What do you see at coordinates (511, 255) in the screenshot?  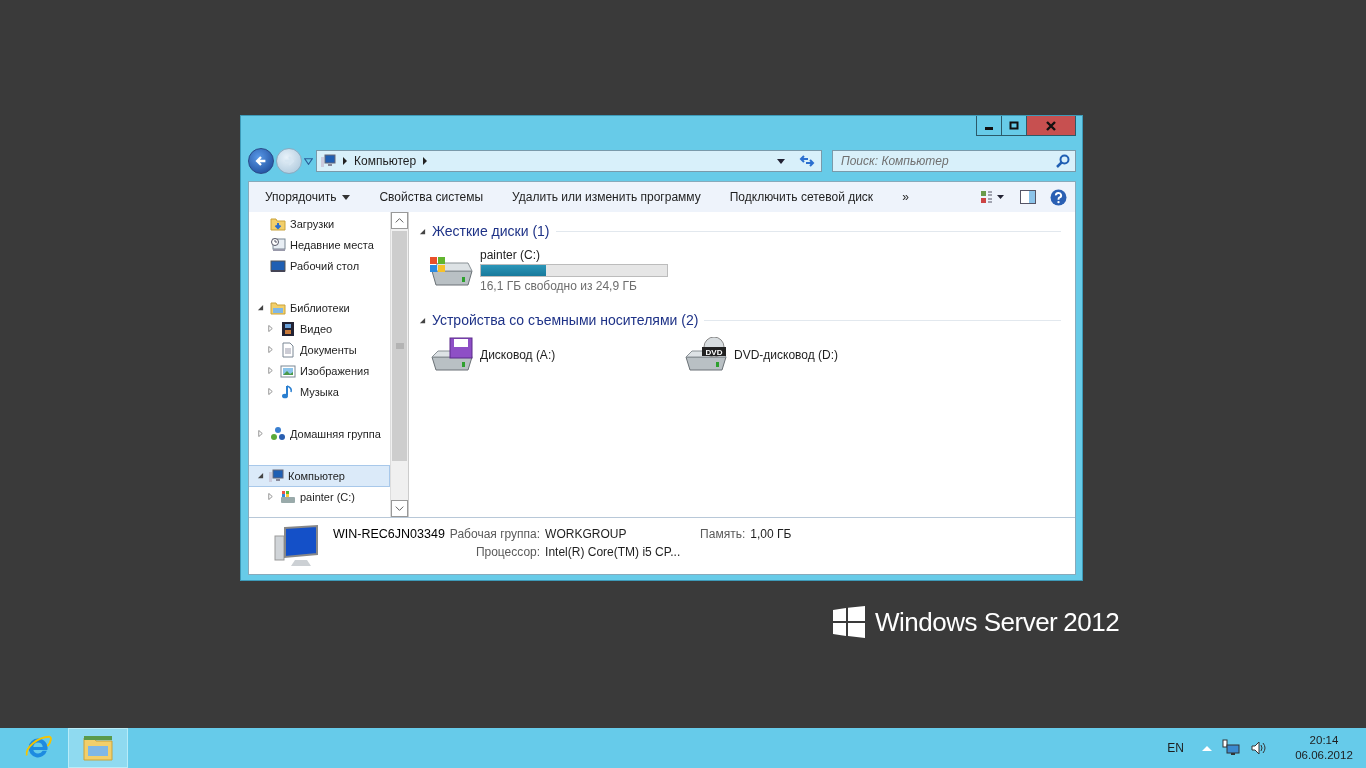 I see `drive-name: painter (C:)` at bounding box center [511, 255].